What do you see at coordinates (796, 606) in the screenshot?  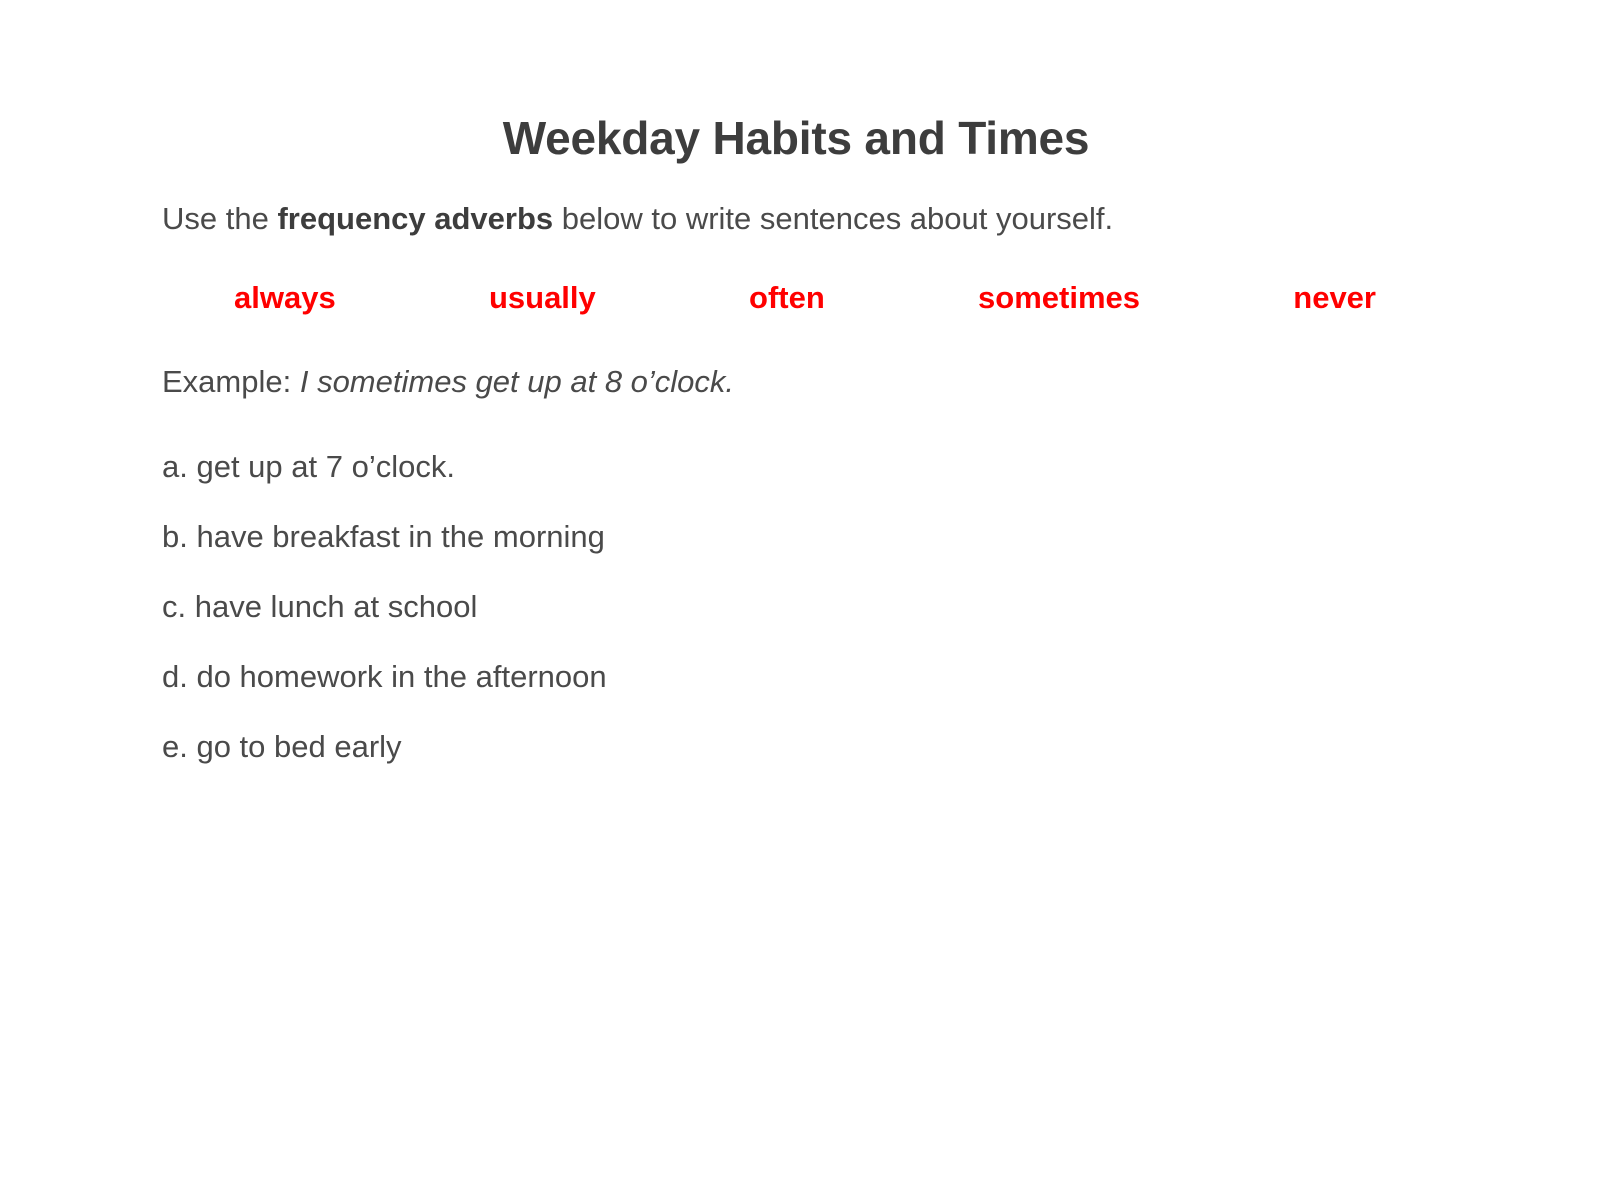 I see `list-item: c. have lunch at school` at bounding box center [796, 606].